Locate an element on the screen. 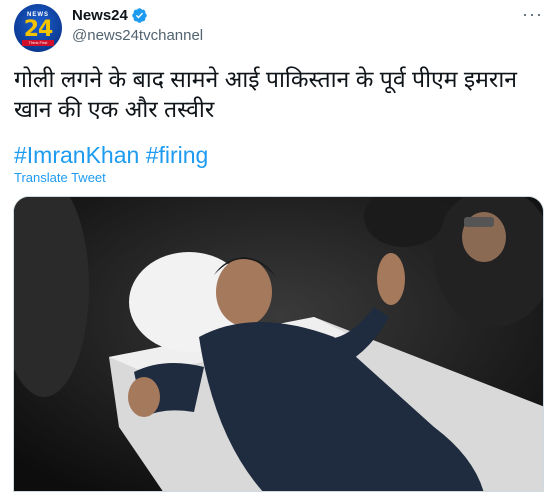 The height and width of the screenshot is (492, 557). author-name-row: News24 is located at coordinates (110, 15).